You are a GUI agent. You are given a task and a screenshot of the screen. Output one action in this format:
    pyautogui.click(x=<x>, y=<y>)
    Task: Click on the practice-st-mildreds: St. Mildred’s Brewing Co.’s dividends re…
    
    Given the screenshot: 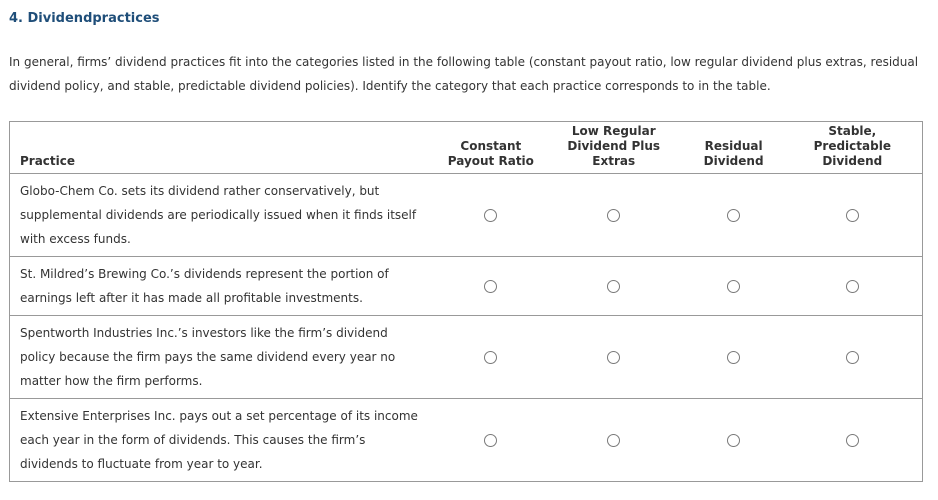 What is the action you would take?
    pyautogui.click(x=224, y=286)
    